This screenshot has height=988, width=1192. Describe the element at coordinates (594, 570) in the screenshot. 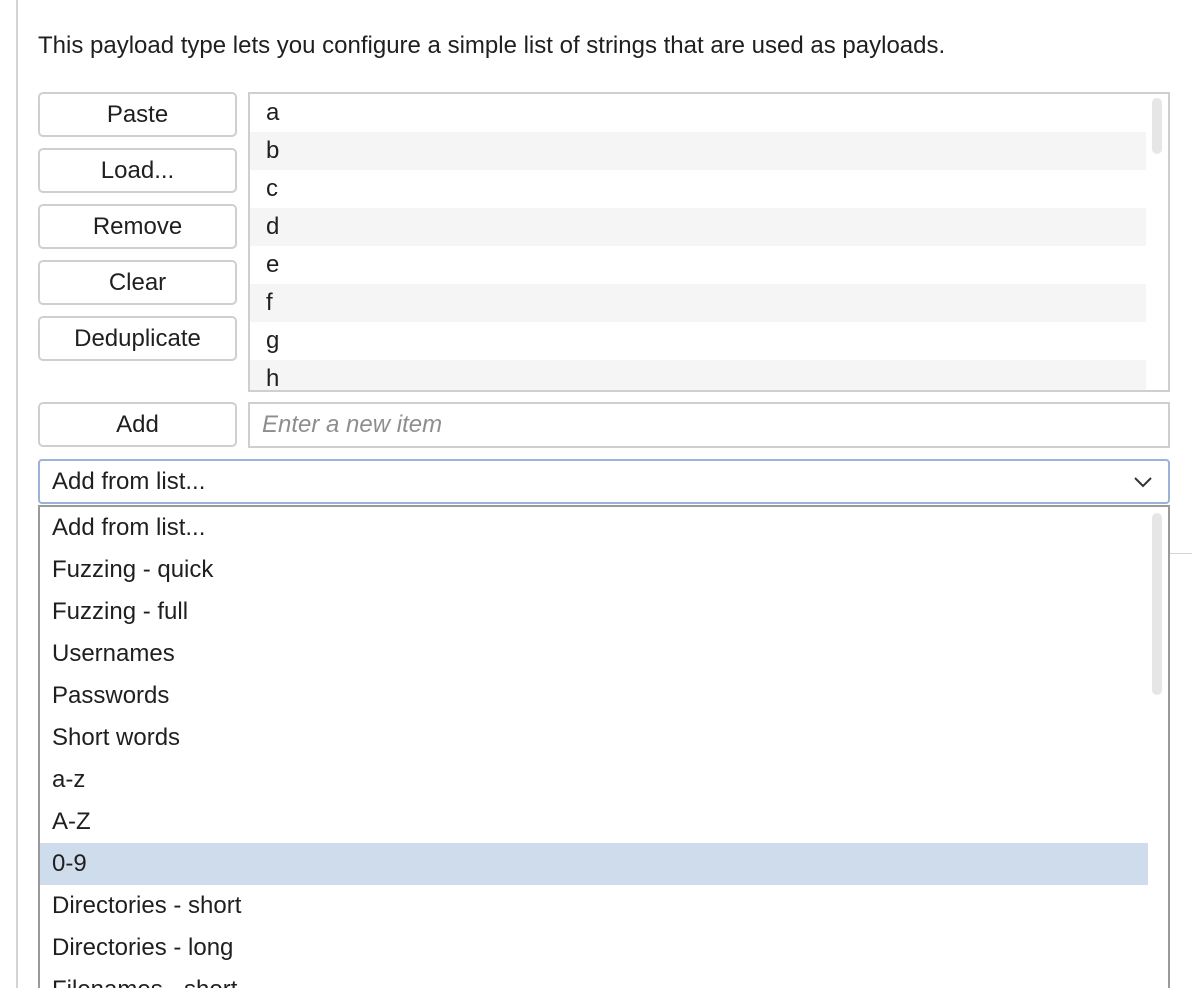

I see `dropdown-option: Fuzzing - quick` at that location.